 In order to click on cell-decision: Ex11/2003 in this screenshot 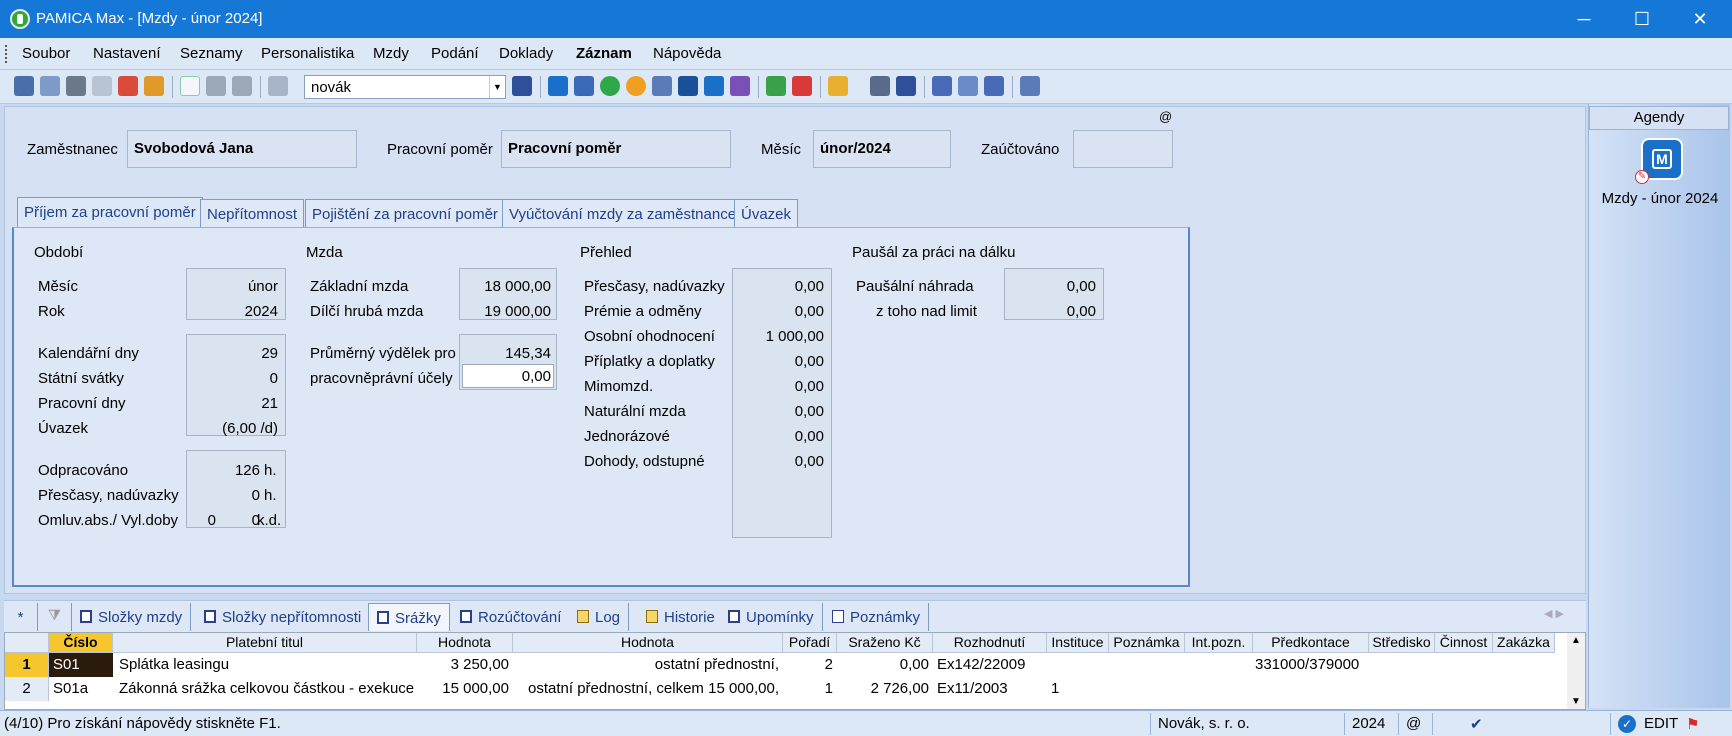, I will do `click(991, 689)`.